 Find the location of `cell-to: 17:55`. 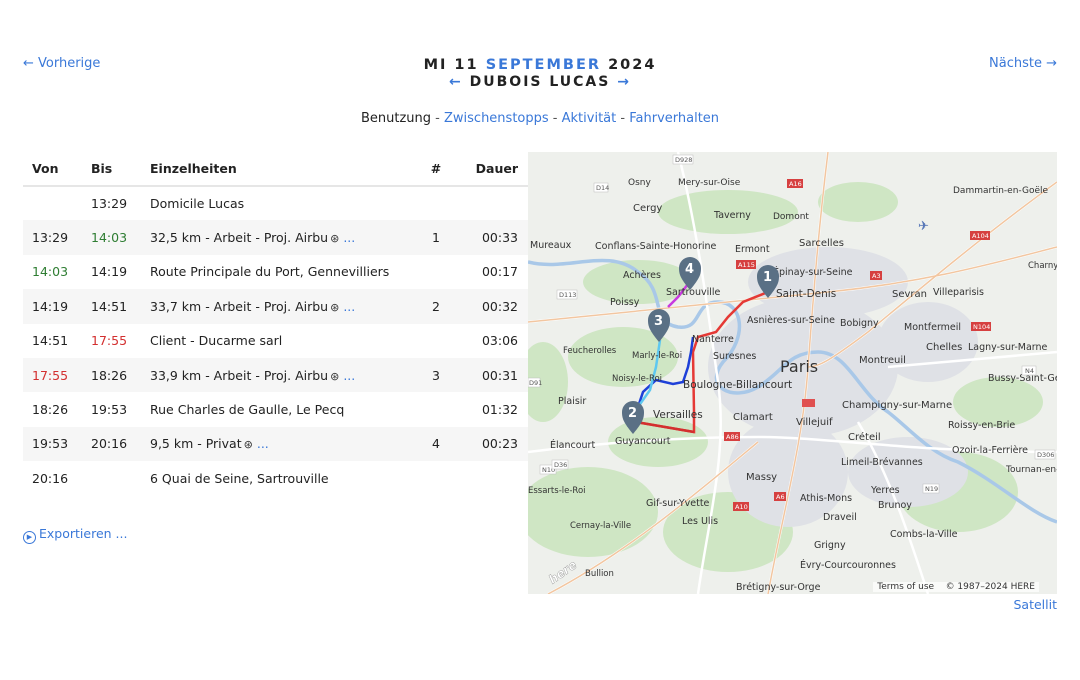

cell-to: 17:55 is located at coordinates (109, 341).